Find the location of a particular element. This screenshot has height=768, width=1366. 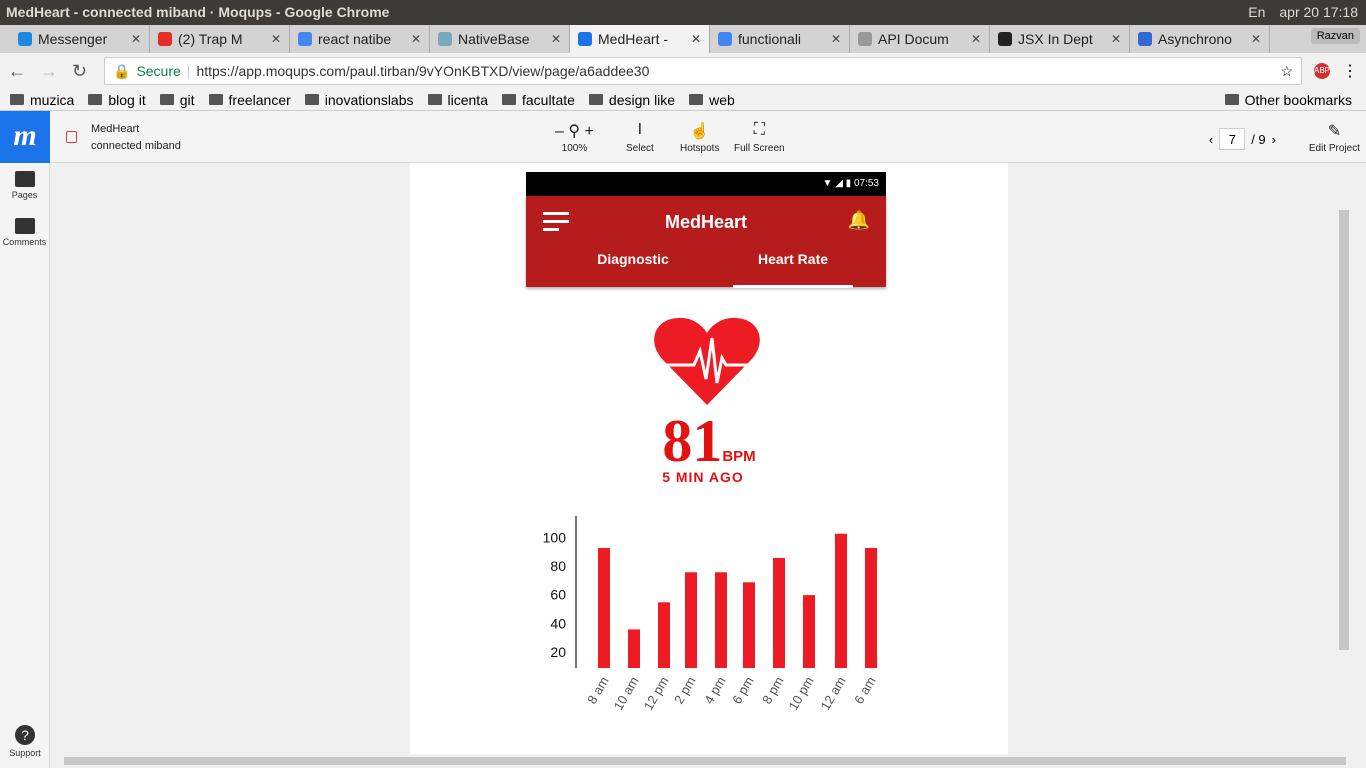

sidebar-pages: Pages is located at coordinates (24, 185).